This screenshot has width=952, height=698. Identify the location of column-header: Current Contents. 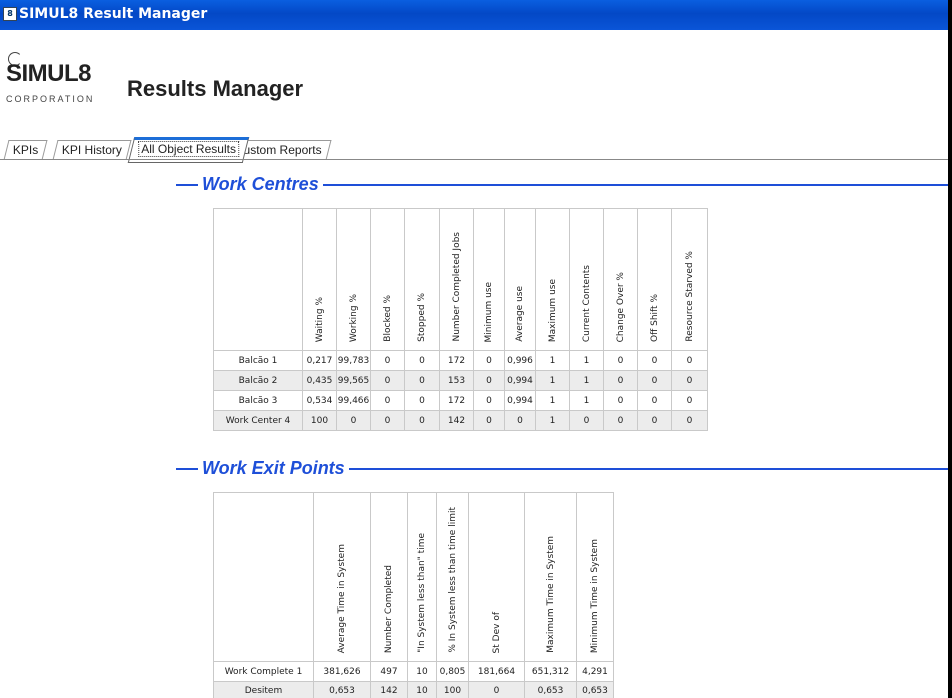
(586, 279).